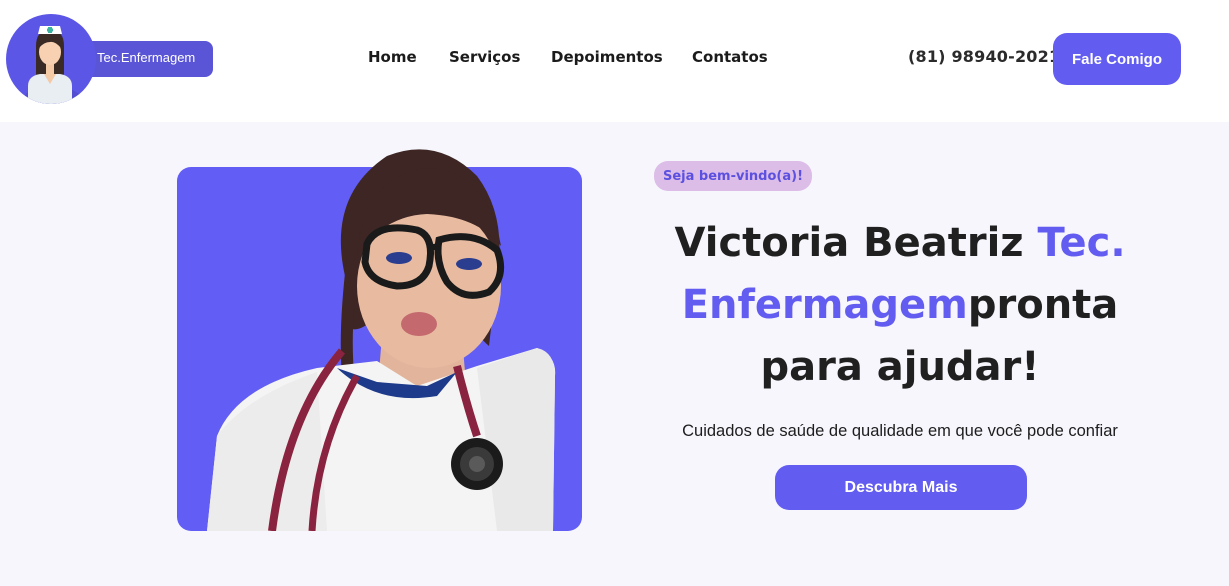 The image size is (1229, 586). Describe the element at coordinates (984, 56) in the screenshot. I see `phone-number: (81) 98940-2021` at that location.